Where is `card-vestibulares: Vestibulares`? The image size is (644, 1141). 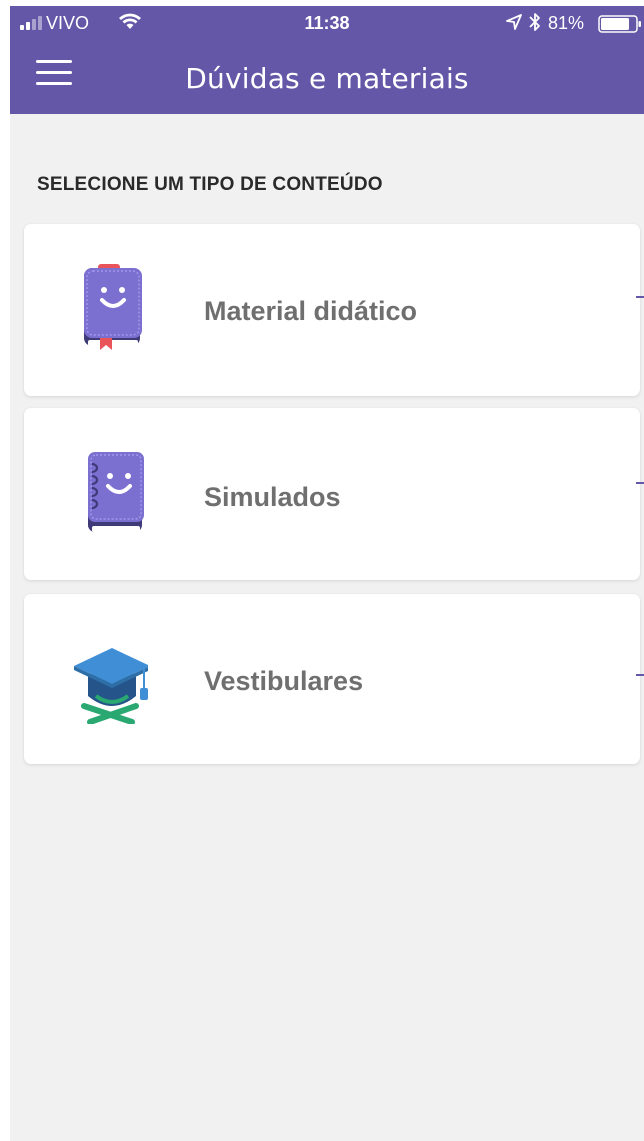 card-vestibulares: Vestibulares is located at coordinates (334, 679).